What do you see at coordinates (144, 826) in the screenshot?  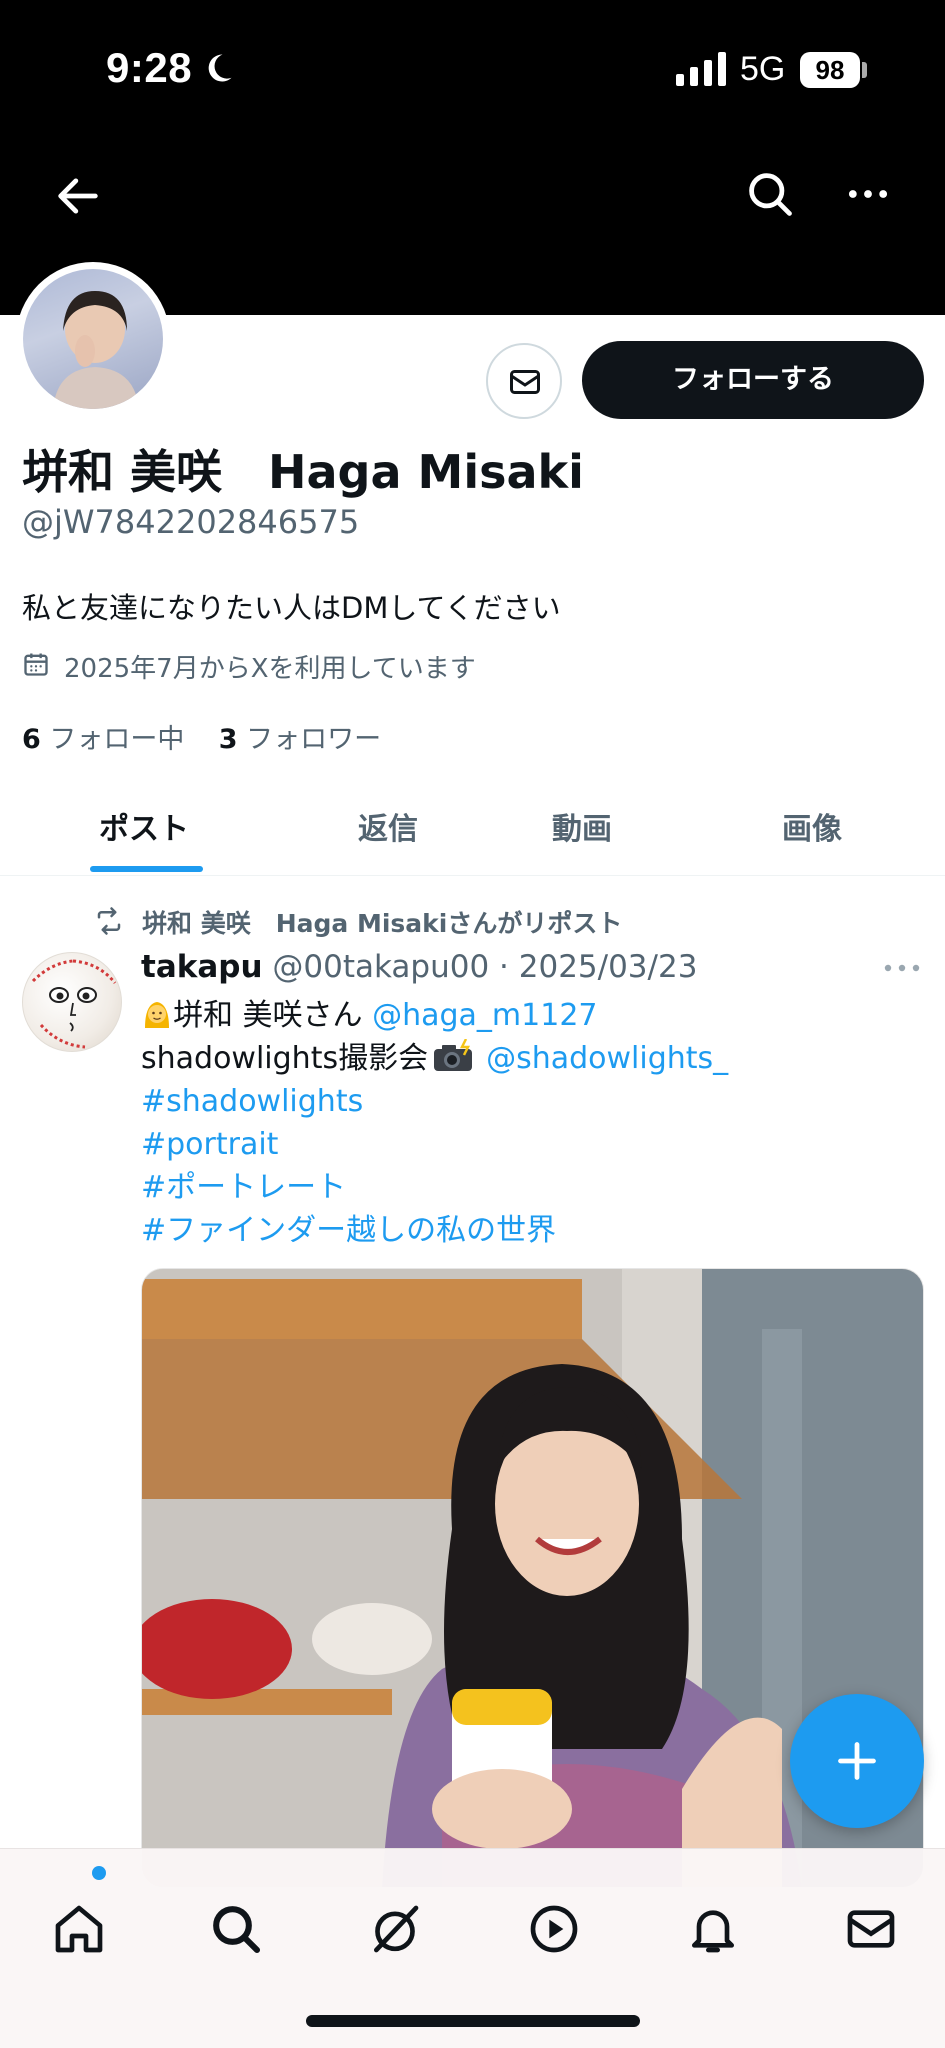 I see `tab-posts: ポスト` at bounding box center [144, 826].